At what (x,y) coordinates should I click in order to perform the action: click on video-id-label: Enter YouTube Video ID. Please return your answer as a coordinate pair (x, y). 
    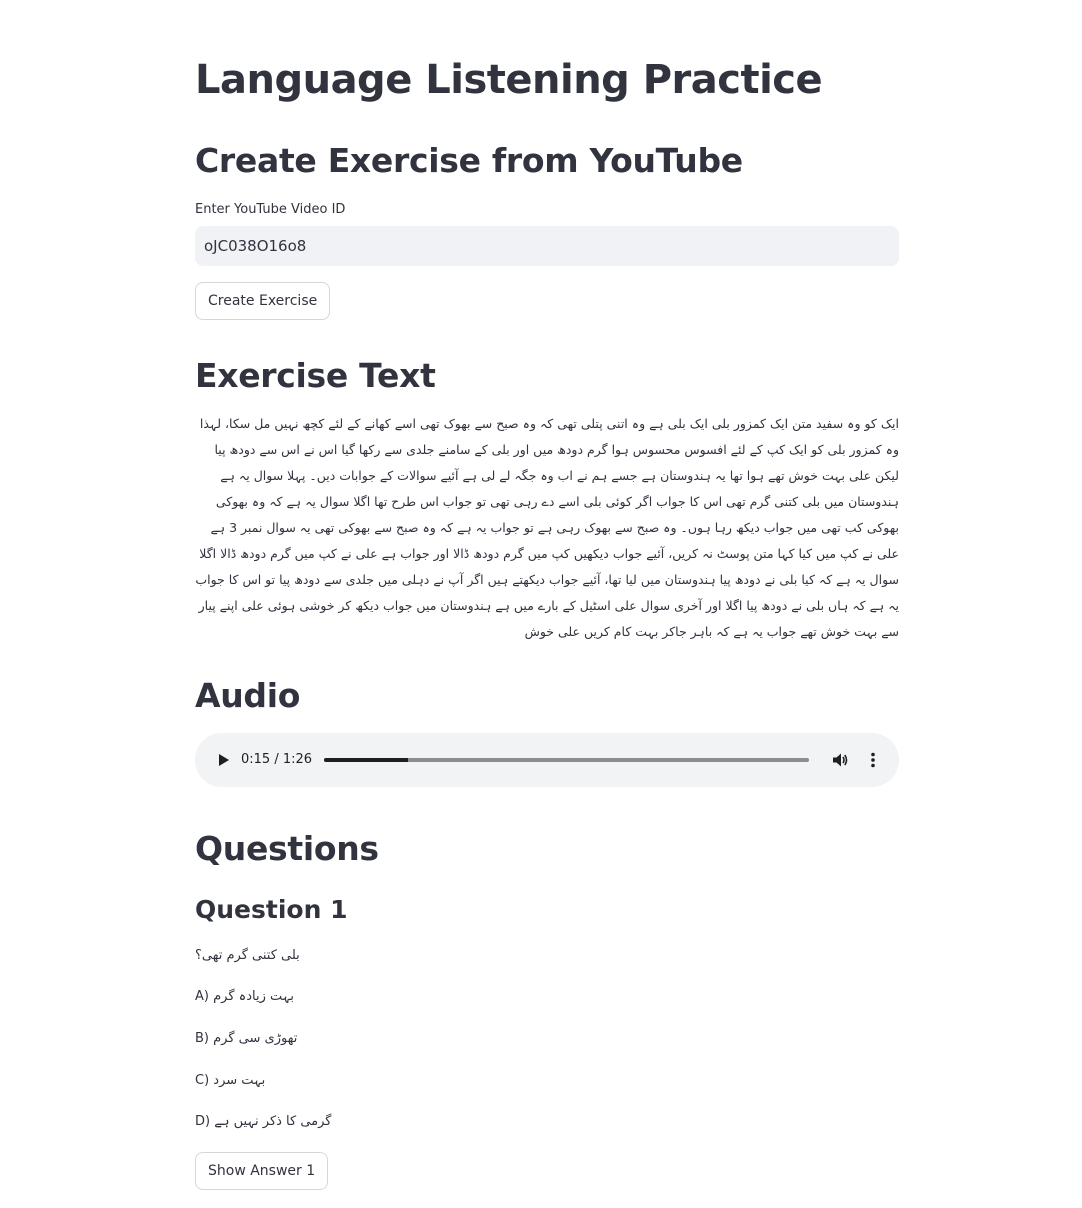
    Looking at the image, I should click on (270, 209).